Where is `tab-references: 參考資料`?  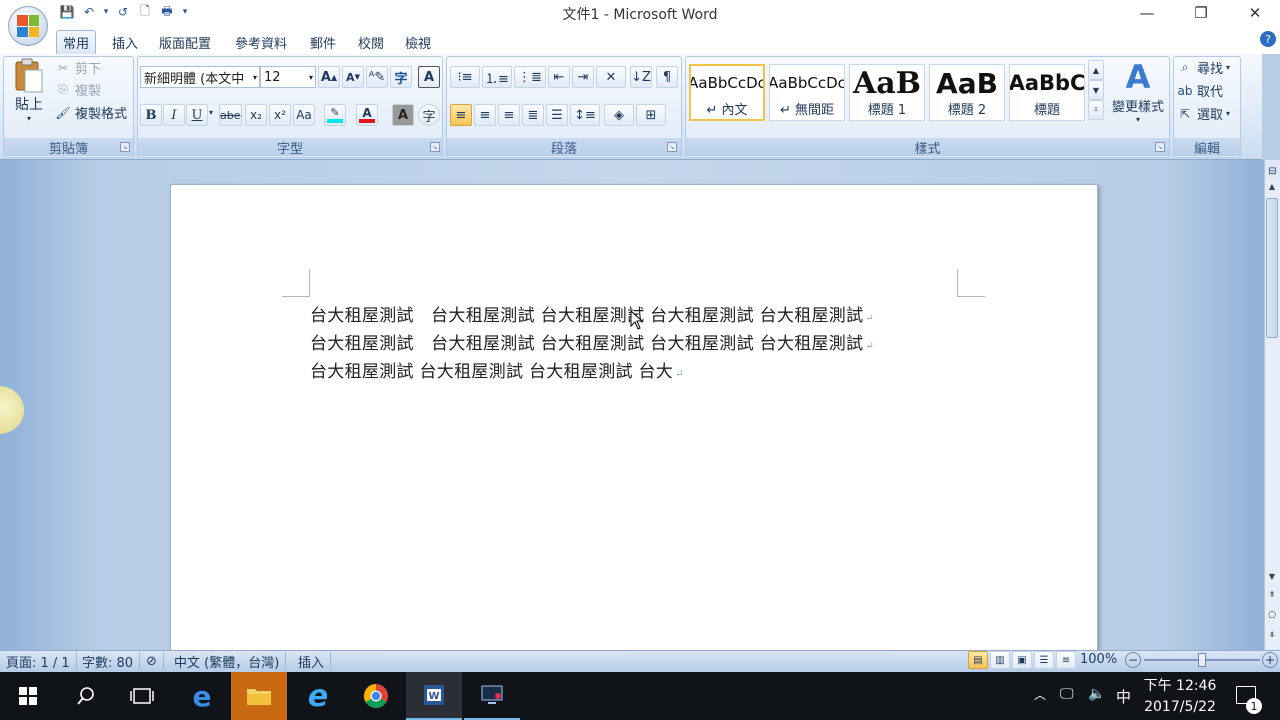
tab-references: 參考資料 is located at coordinates (261, 42).